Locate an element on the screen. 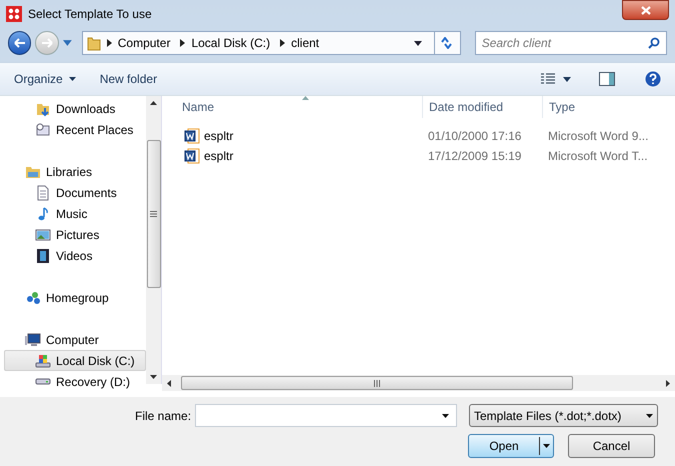 The image size is (675, 466). nav-item: Pictures is located at coordinates (75, 234).